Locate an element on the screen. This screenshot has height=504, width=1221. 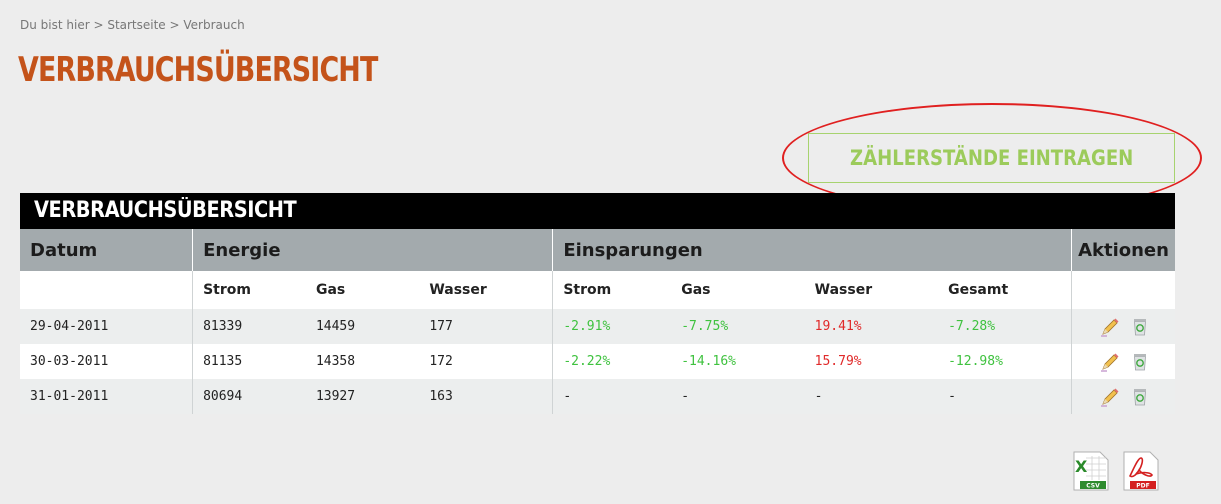
subheader-savings-strom: Strom is located at coordinates (612, 290).